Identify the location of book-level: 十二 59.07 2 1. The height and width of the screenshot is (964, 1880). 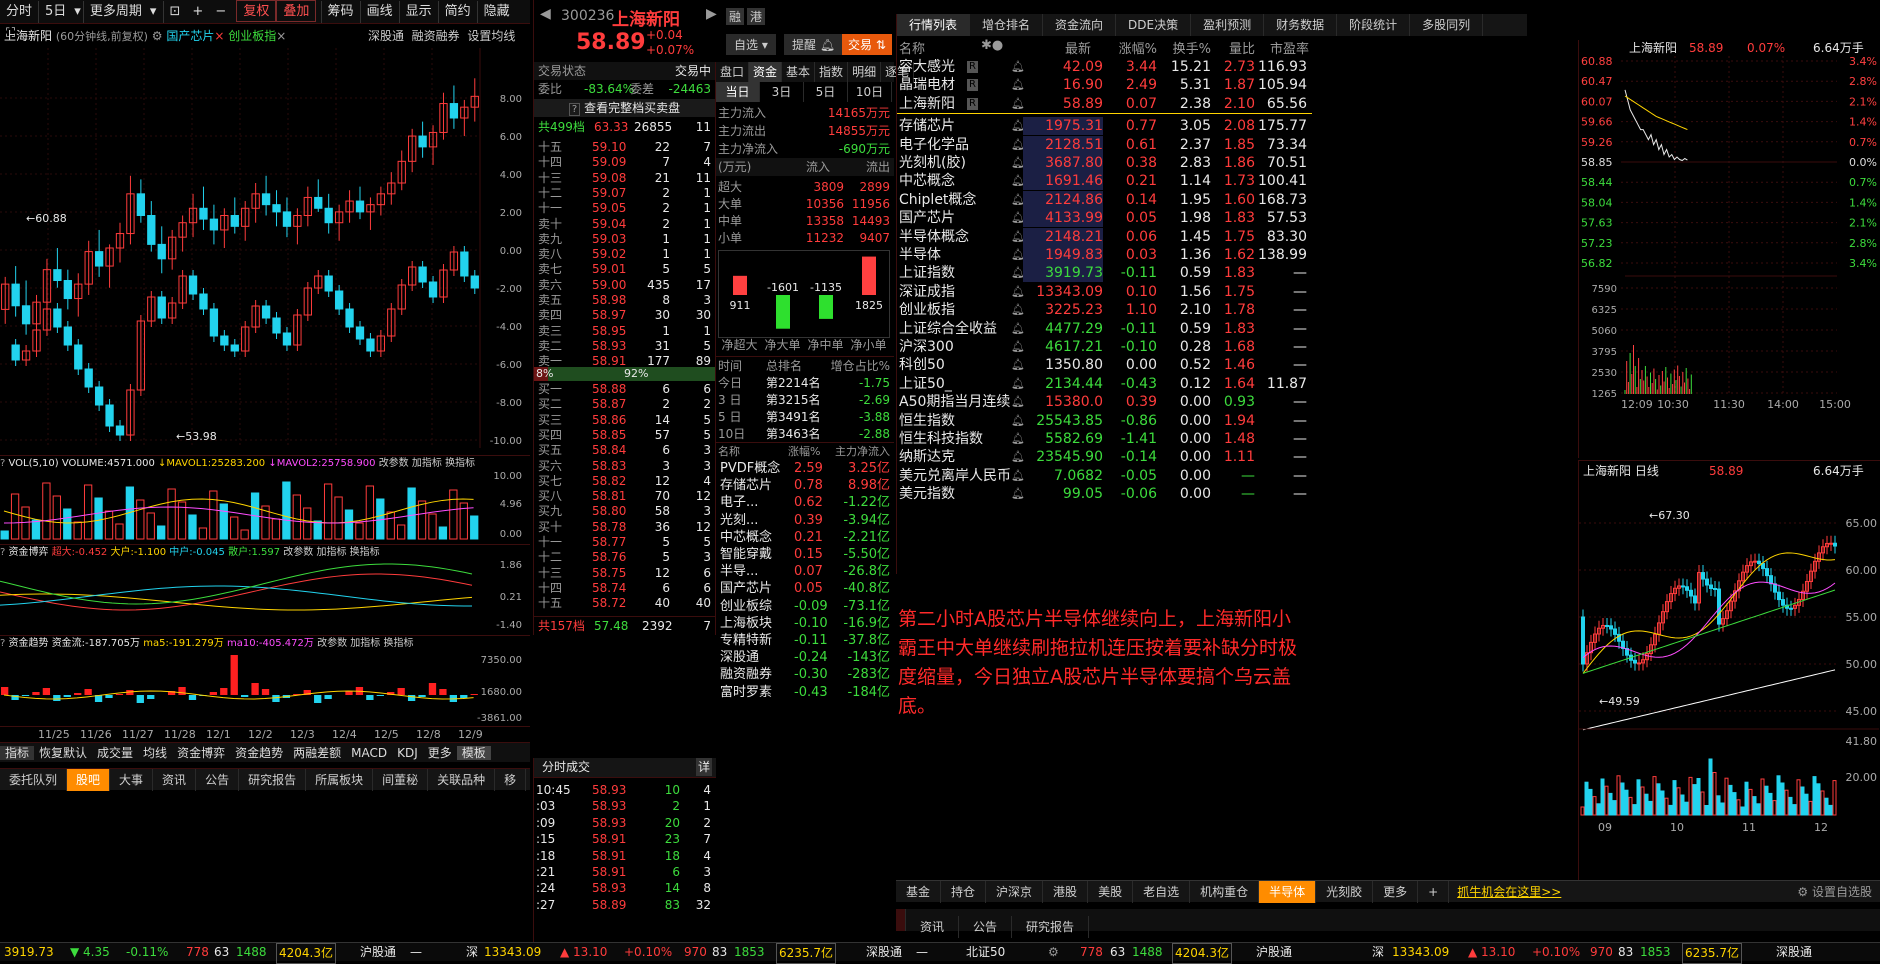
(624, 193).